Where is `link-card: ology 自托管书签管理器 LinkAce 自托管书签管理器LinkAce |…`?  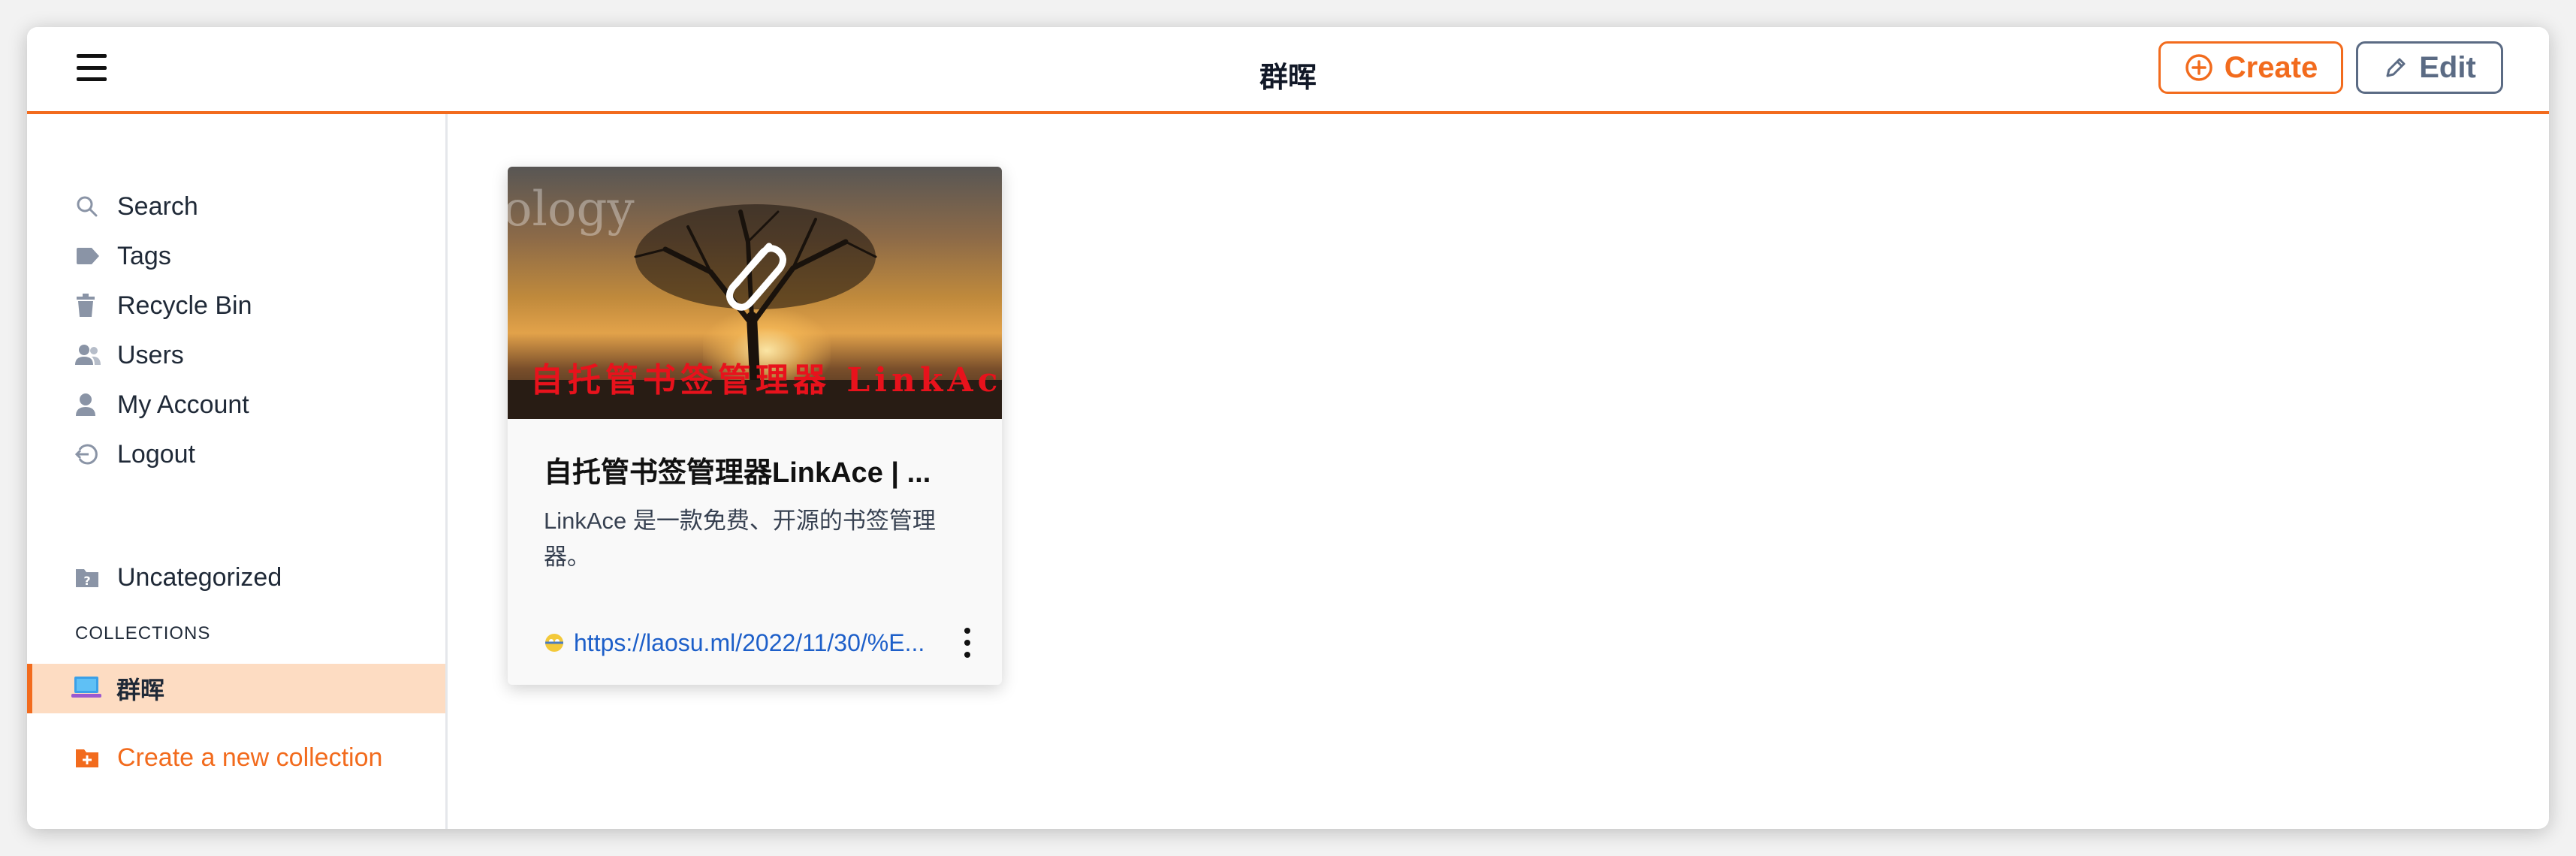 link-card: ology 自托管书签管理器 LinkAce 自托管书签管理器LinkAce |… is located at coordinates (755, 426).